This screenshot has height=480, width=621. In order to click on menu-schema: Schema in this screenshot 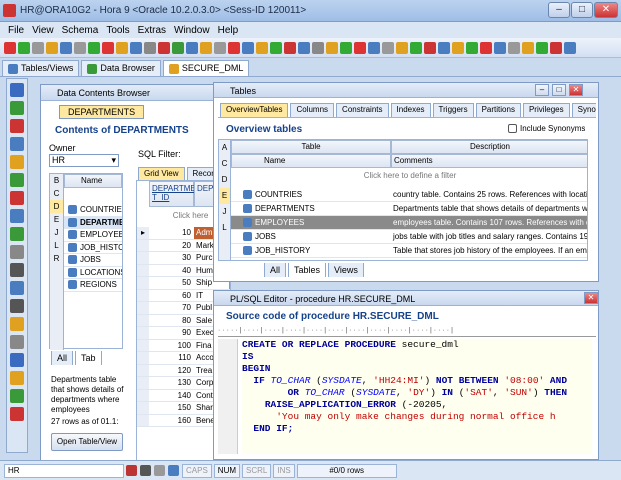, I will do `click(80, 30)`.